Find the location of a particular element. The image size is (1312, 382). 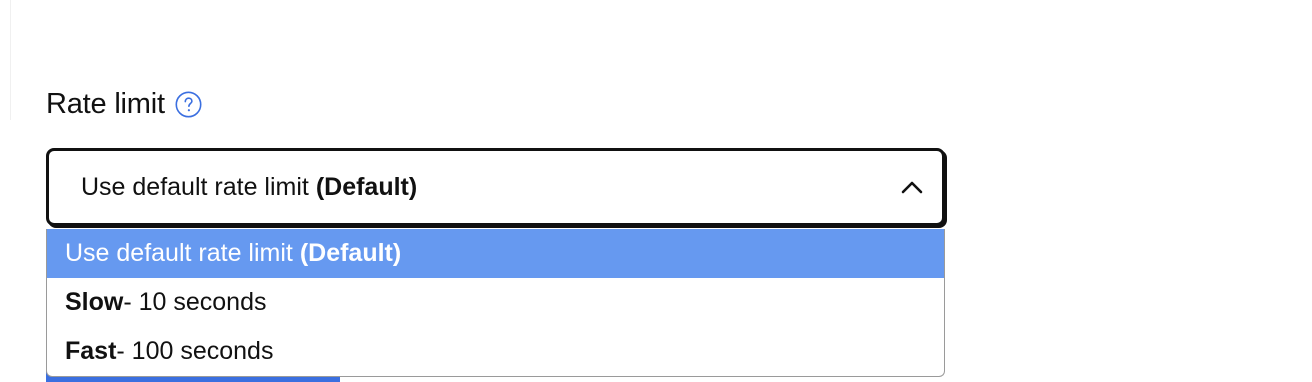

option-default-suffix: (Default) is located at coordinates (350, 253).